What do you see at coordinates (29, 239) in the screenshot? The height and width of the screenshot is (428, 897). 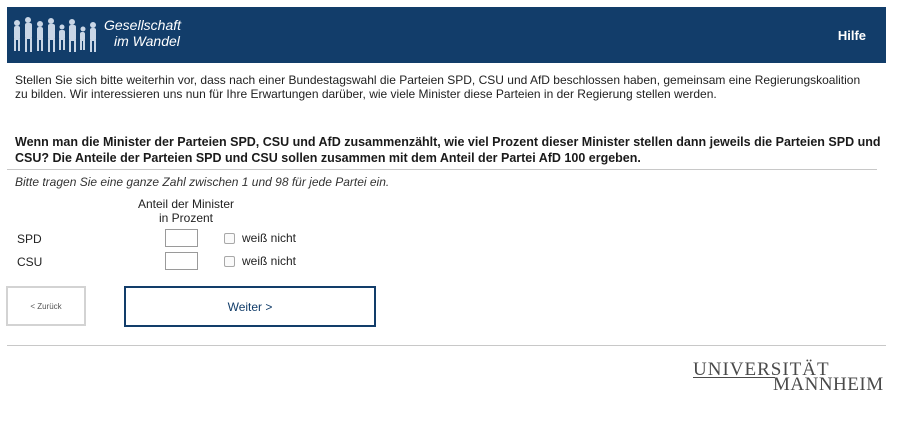 I see `row-label-spd: SPD` at bounding box center [29, 239].